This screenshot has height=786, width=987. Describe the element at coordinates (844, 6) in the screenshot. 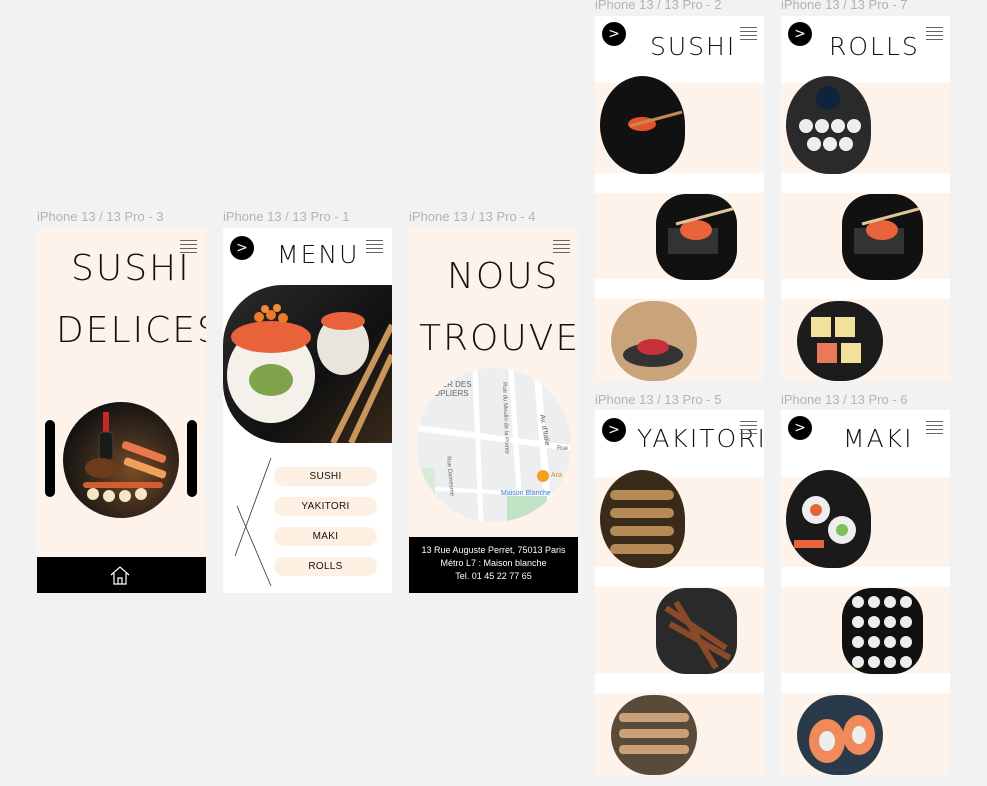

I see `frame-label-rolls: iPhone 13 / 13 Pro - 7` at that location.